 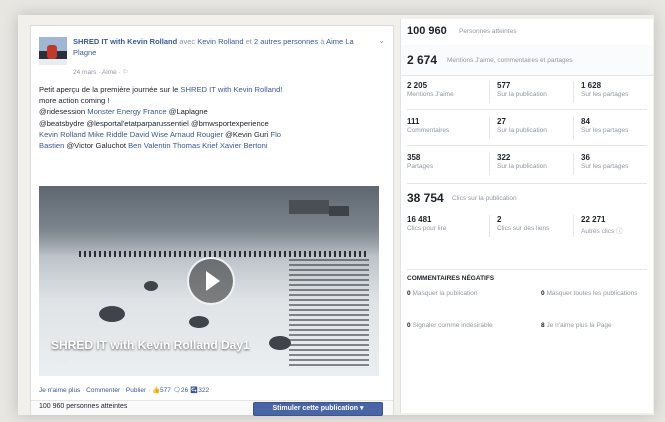 I want to click on stat-cell: 22 271 Autres clics ⓘ, so click(x=614, y=225).